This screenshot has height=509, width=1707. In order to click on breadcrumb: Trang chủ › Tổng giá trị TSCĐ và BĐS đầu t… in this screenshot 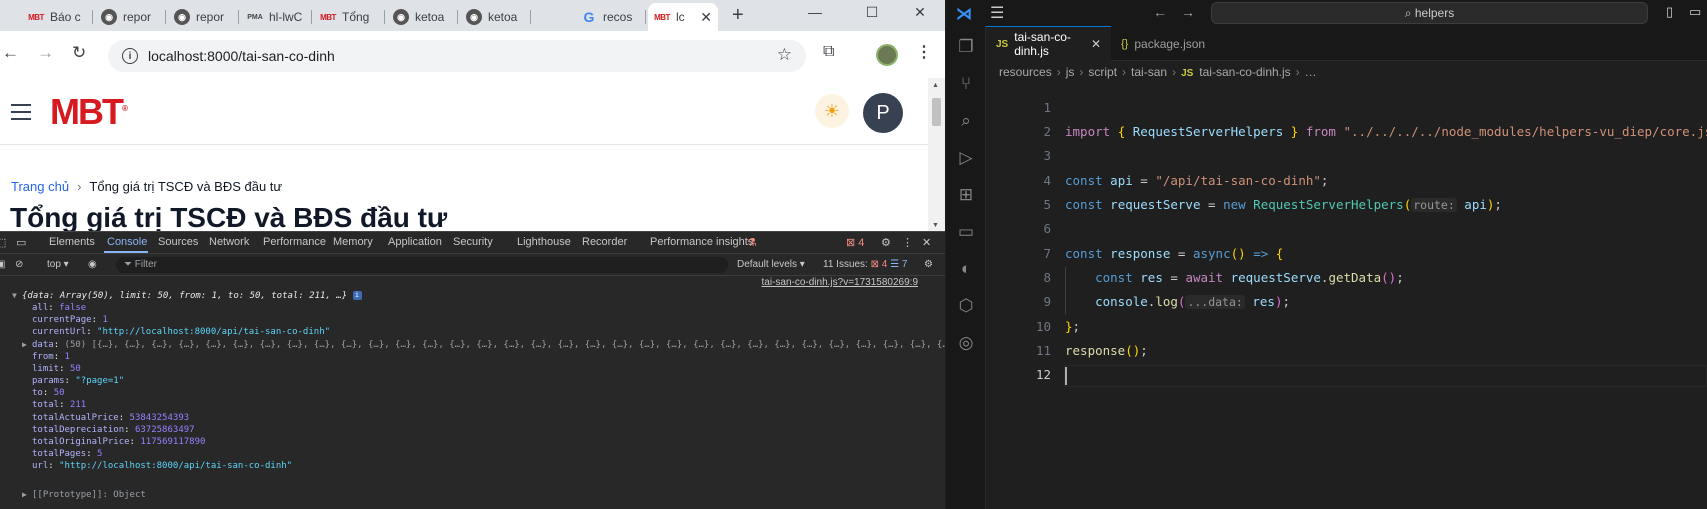, I will do `click(146, 186)`.